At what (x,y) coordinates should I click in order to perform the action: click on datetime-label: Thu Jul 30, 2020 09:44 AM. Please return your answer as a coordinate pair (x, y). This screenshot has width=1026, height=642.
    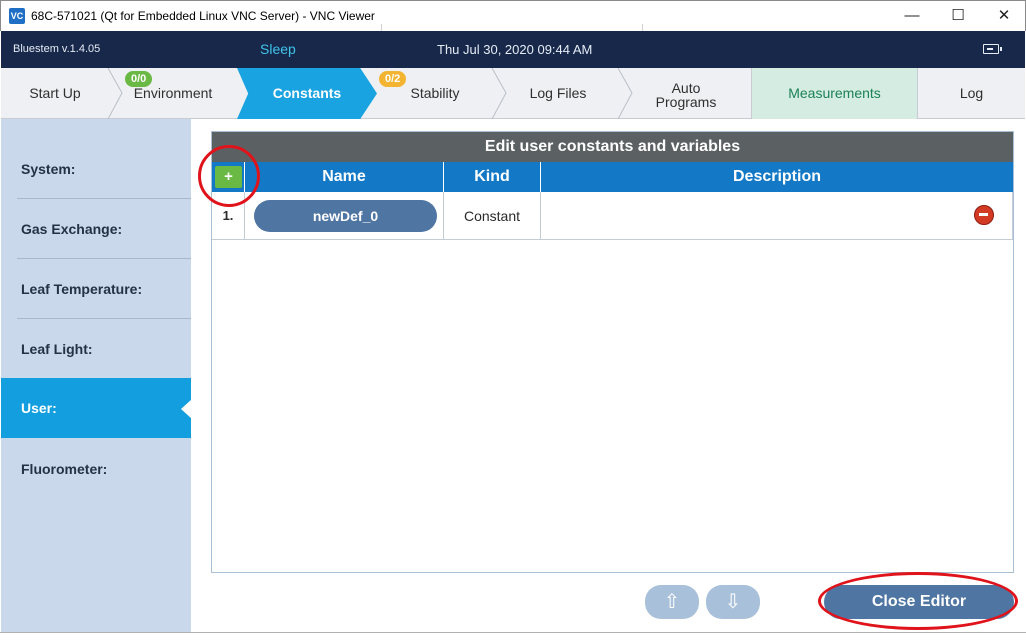
    Looking at the image, I should click on (515, 49).